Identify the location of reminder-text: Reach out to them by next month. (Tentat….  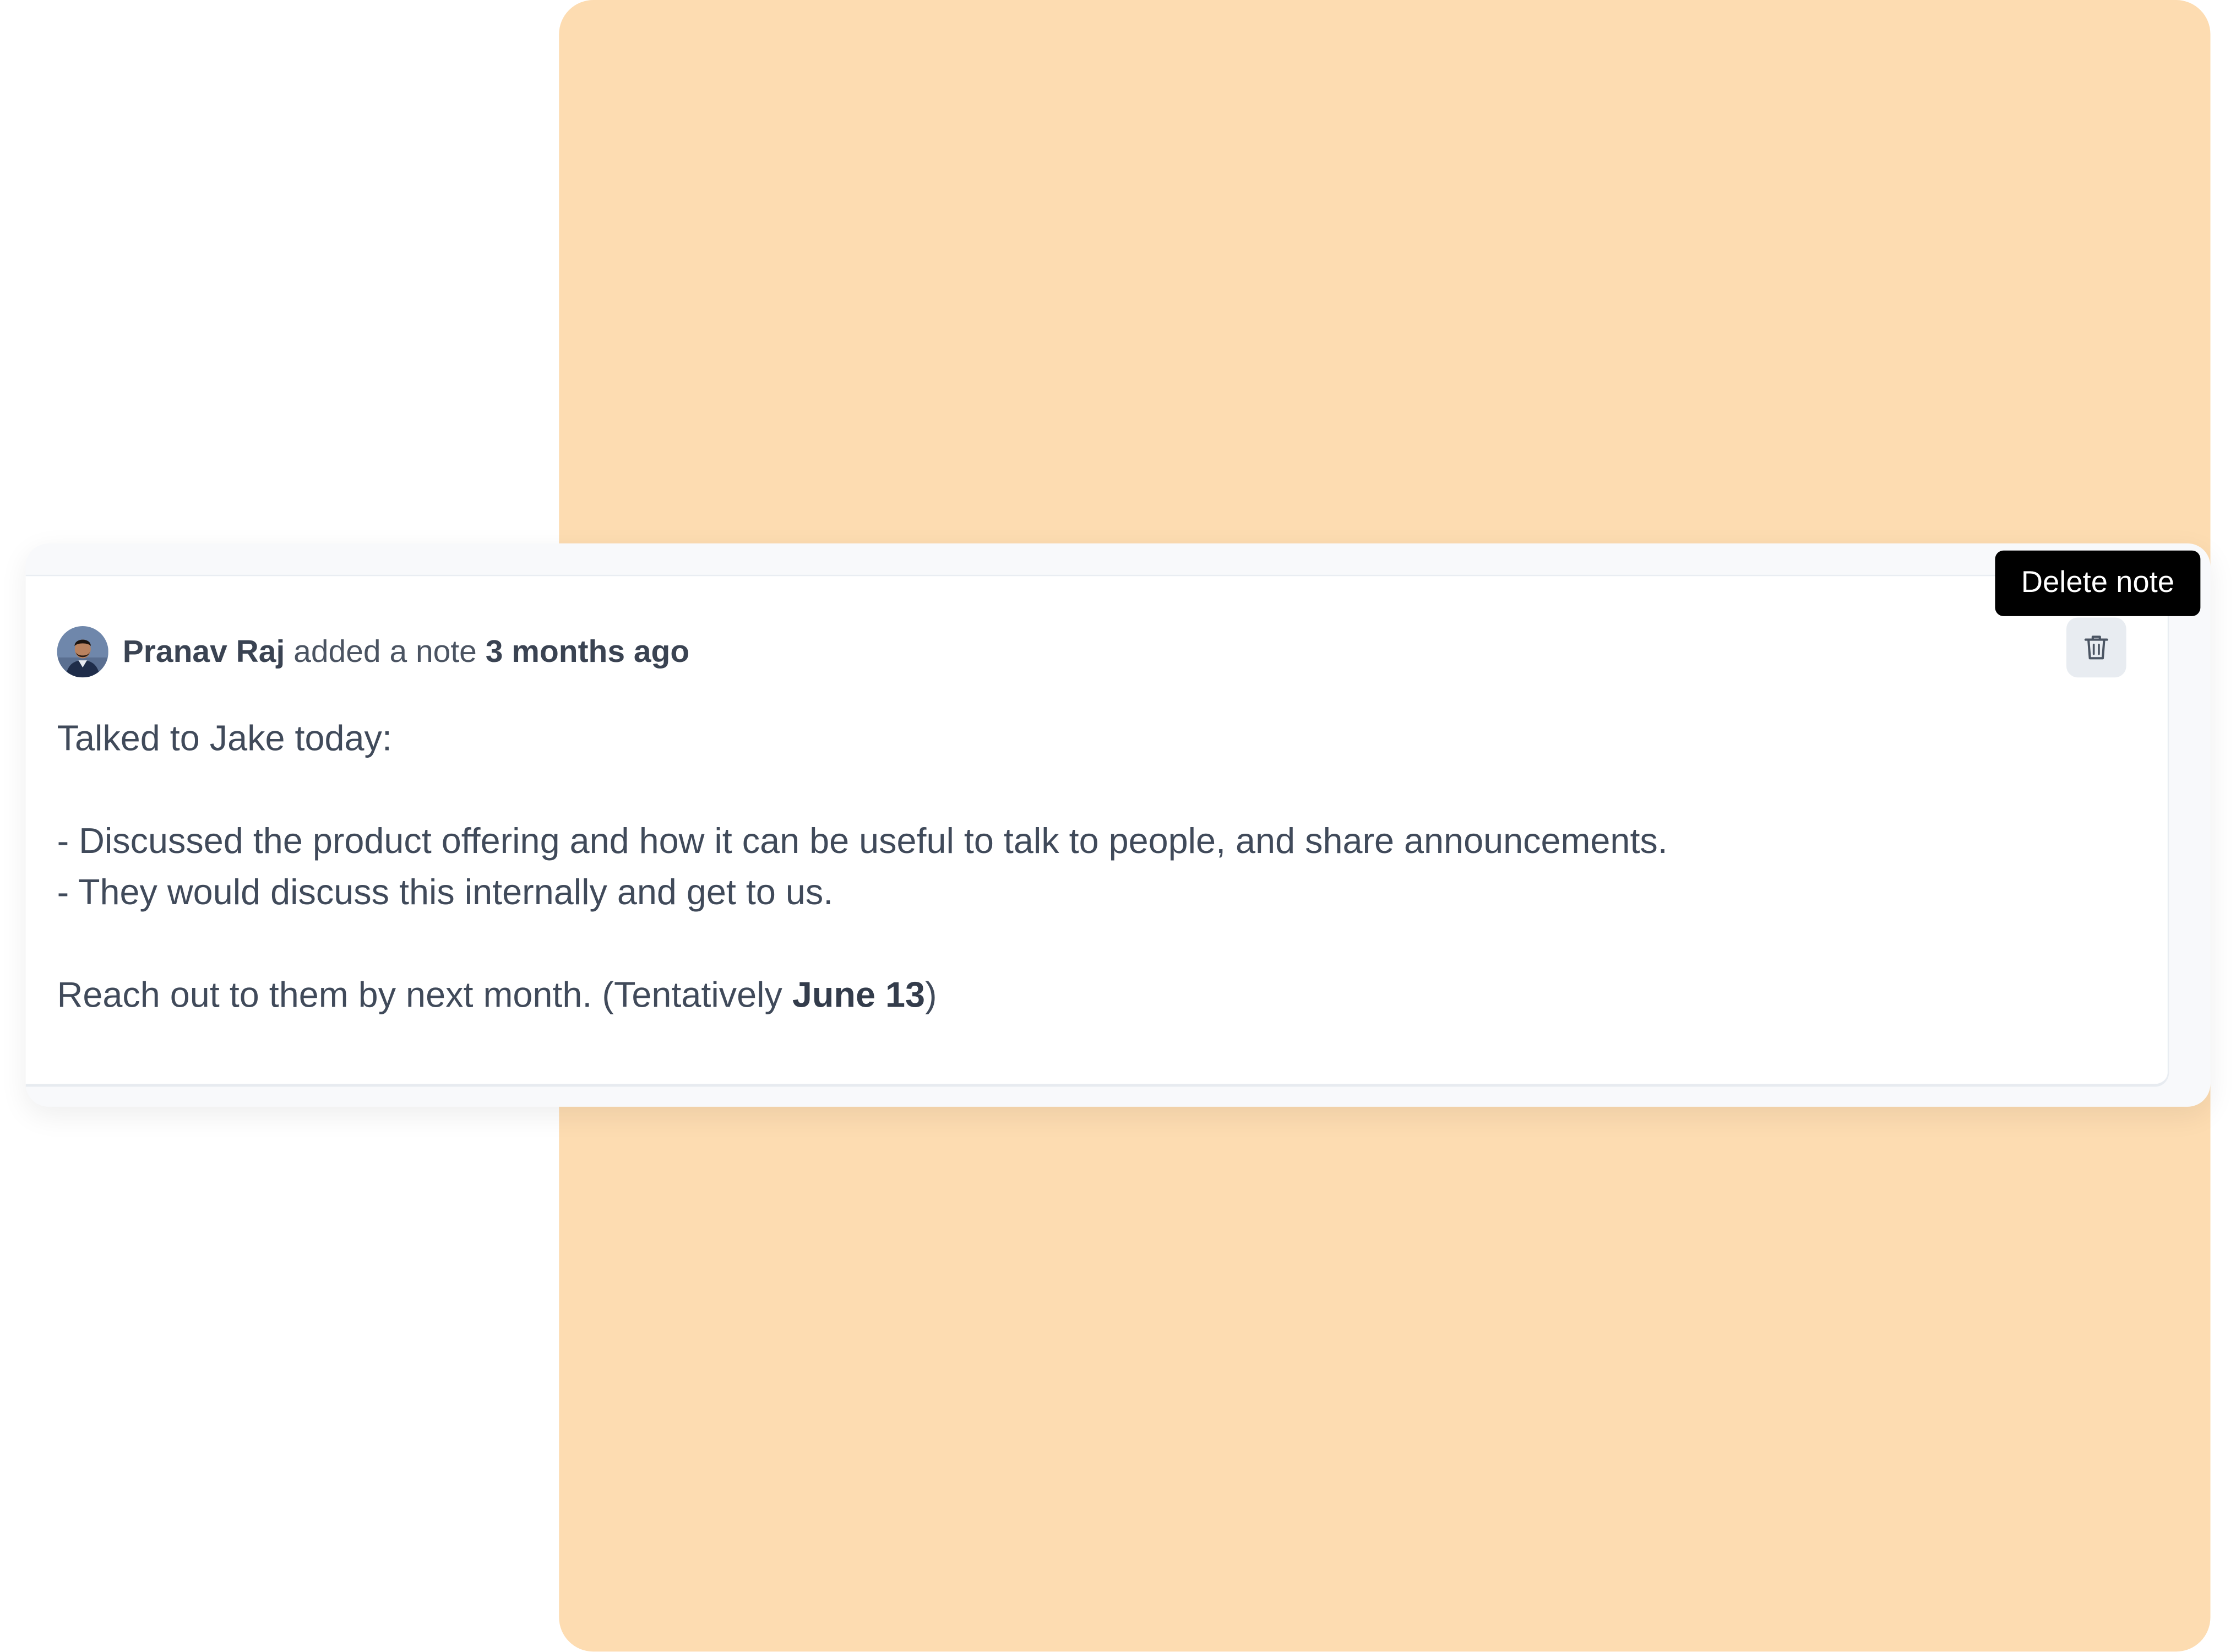
(424, 995).